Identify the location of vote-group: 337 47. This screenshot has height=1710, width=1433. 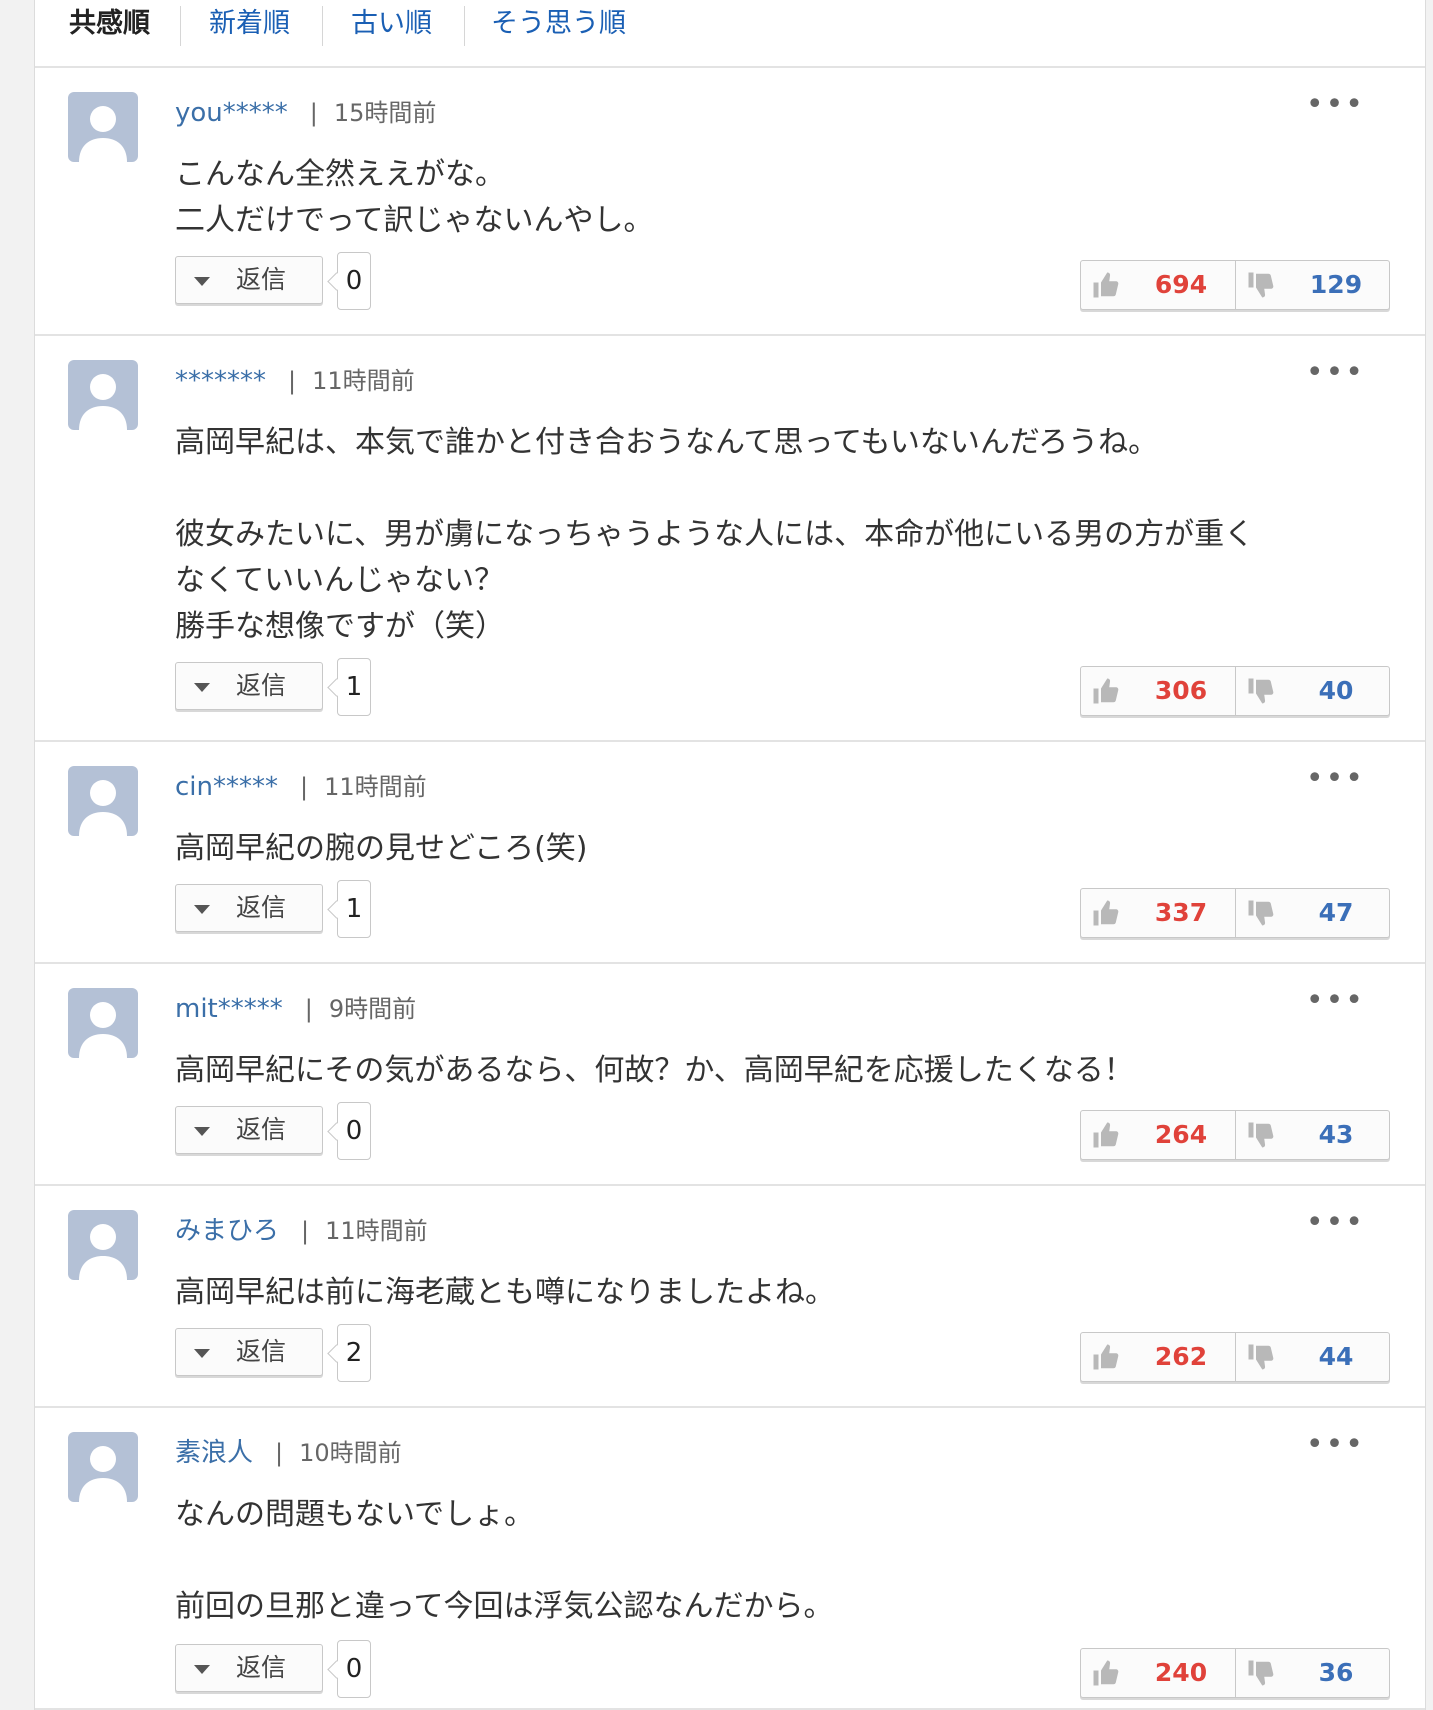
(1235, 913).